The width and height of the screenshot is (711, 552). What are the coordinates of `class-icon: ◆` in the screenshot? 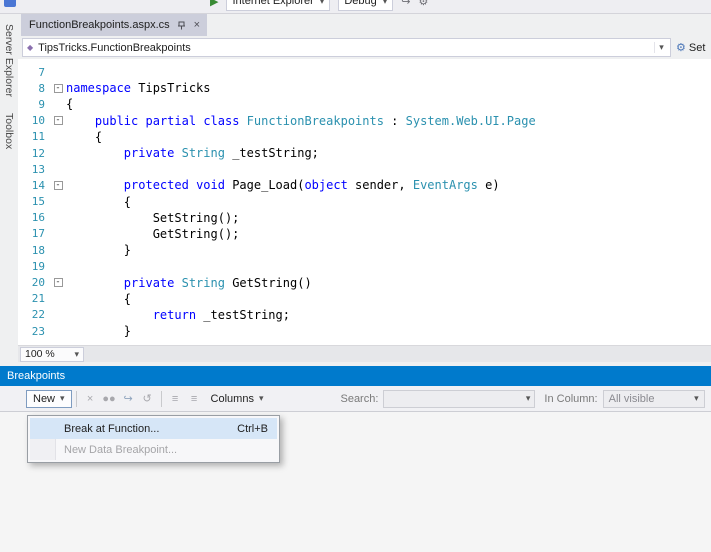 It's located at (30, 47).